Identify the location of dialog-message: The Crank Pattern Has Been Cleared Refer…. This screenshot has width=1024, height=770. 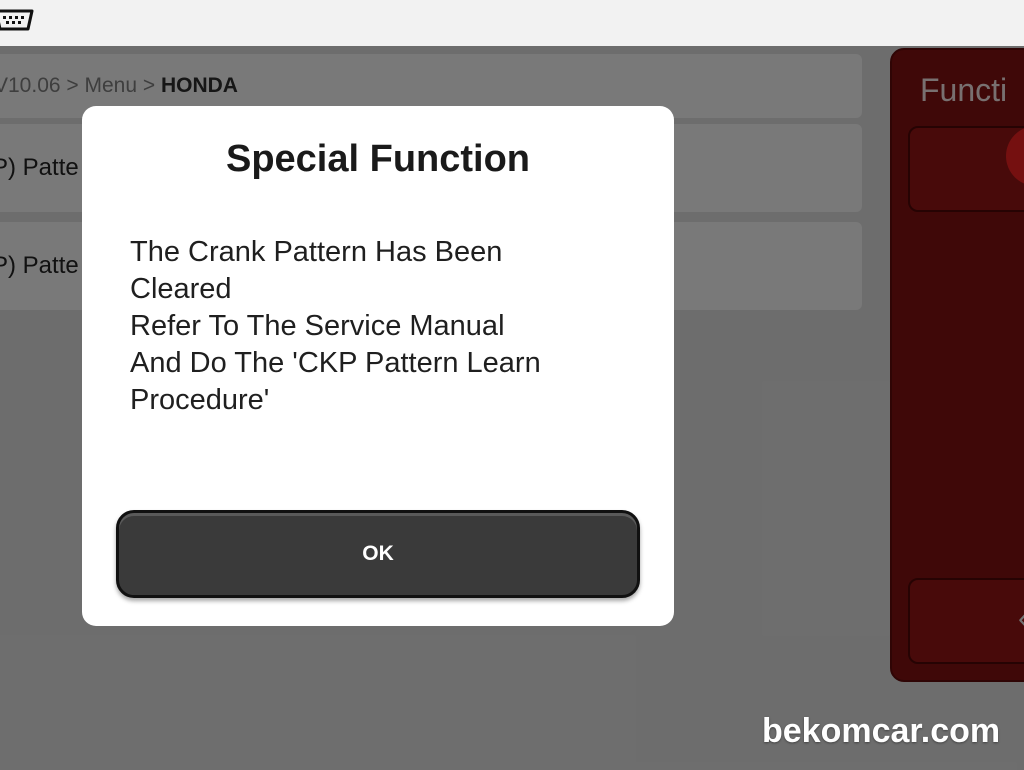
(380, 326).